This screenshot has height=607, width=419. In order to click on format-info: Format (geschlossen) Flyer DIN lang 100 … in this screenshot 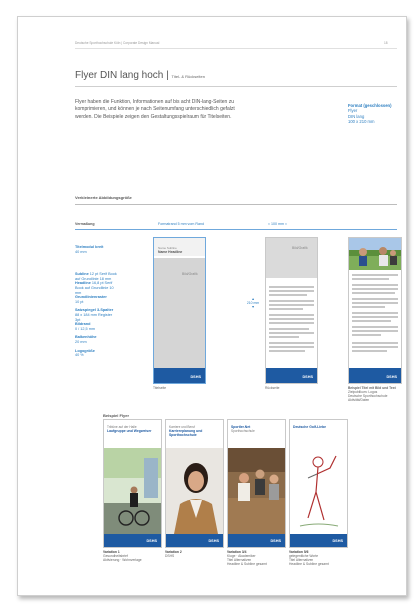, I will do `click(373, 113)`.